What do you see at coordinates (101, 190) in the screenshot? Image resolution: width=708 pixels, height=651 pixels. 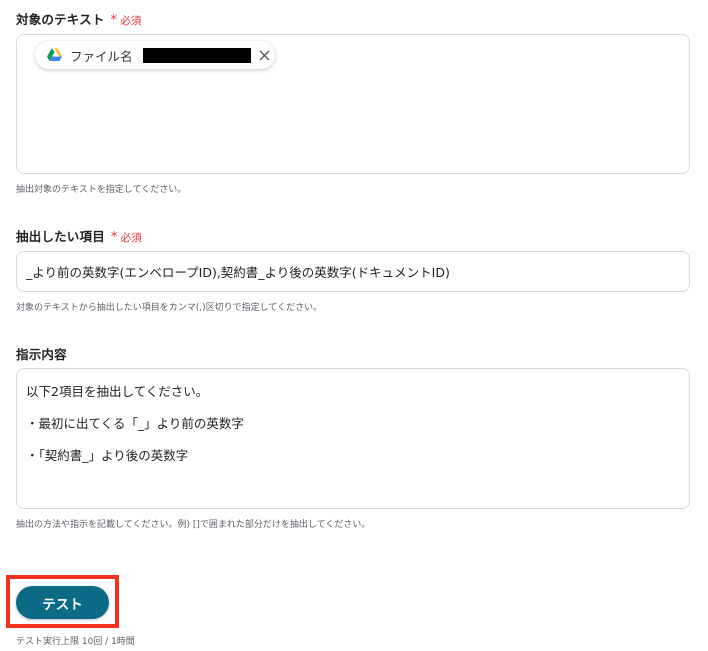 I see `help-text-target: 抽出対象のテキストを指定してください。` at bounding box center [101, 190].